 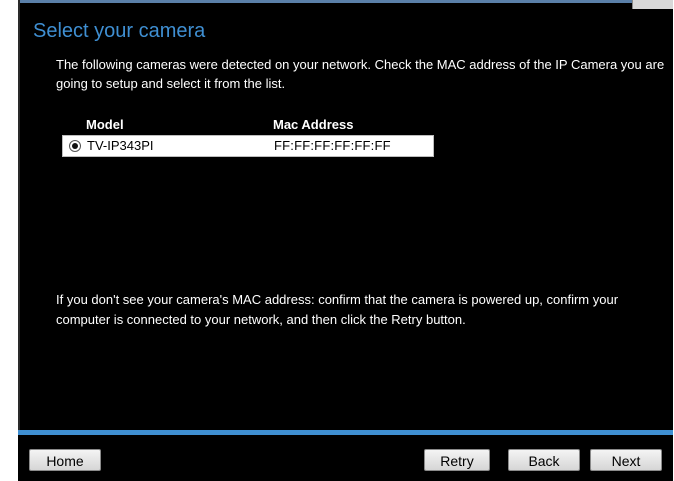 I want to click on camera-select-radio, so click(x=75, y=146).